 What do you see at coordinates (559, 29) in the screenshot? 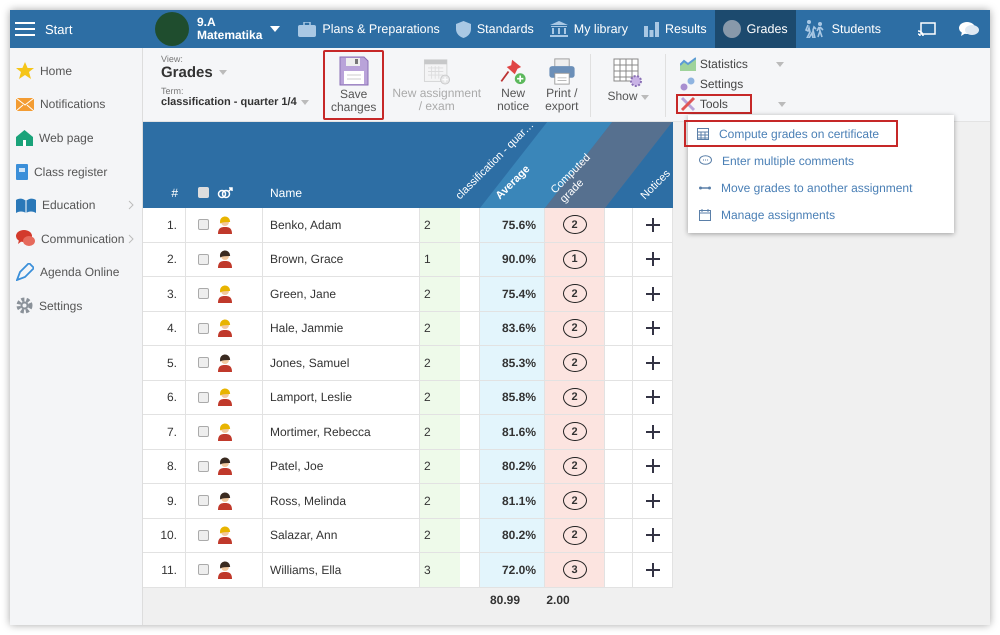
I see `building-icon` at bounding box center [559, 29].